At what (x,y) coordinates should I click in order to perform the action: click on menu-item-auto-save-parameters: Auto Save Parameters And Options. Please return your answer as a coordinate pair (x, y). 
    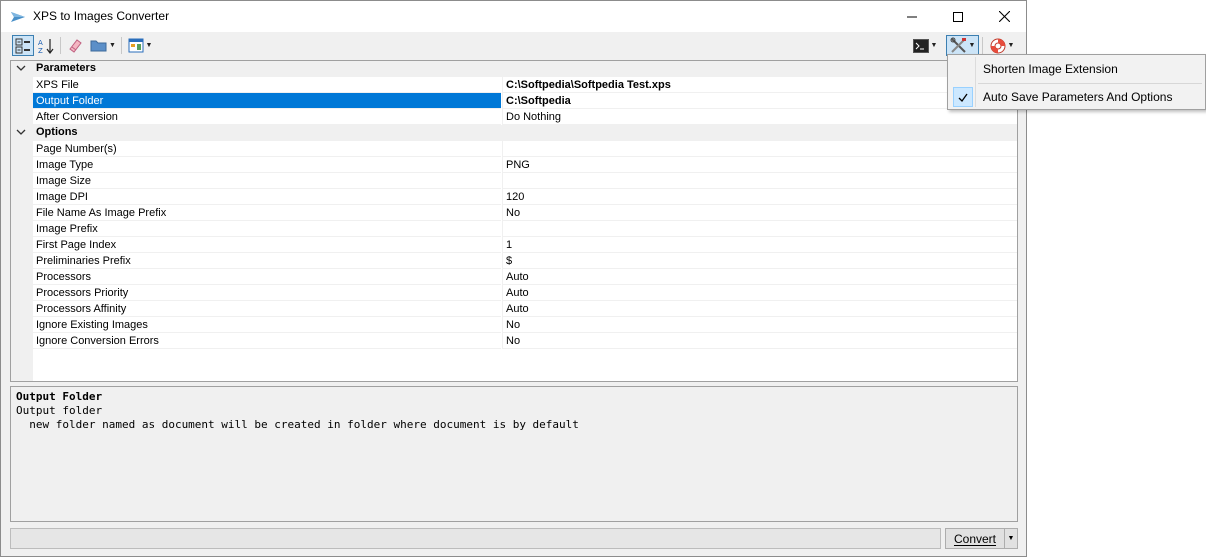
    Looking at the image, I should click on (1077, 97).